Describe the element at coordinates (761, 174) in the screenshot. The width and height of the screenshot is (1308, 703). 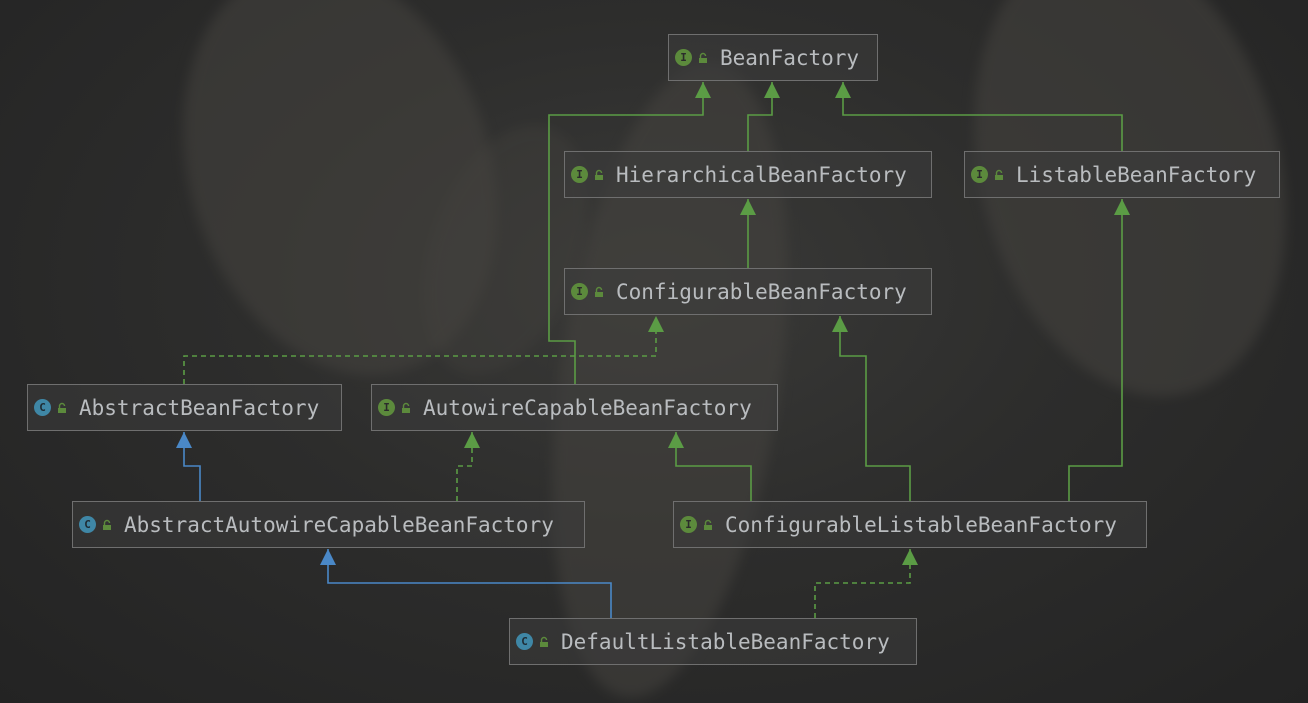
I see `node-label: HierarchicalBeanFactory` at that location.